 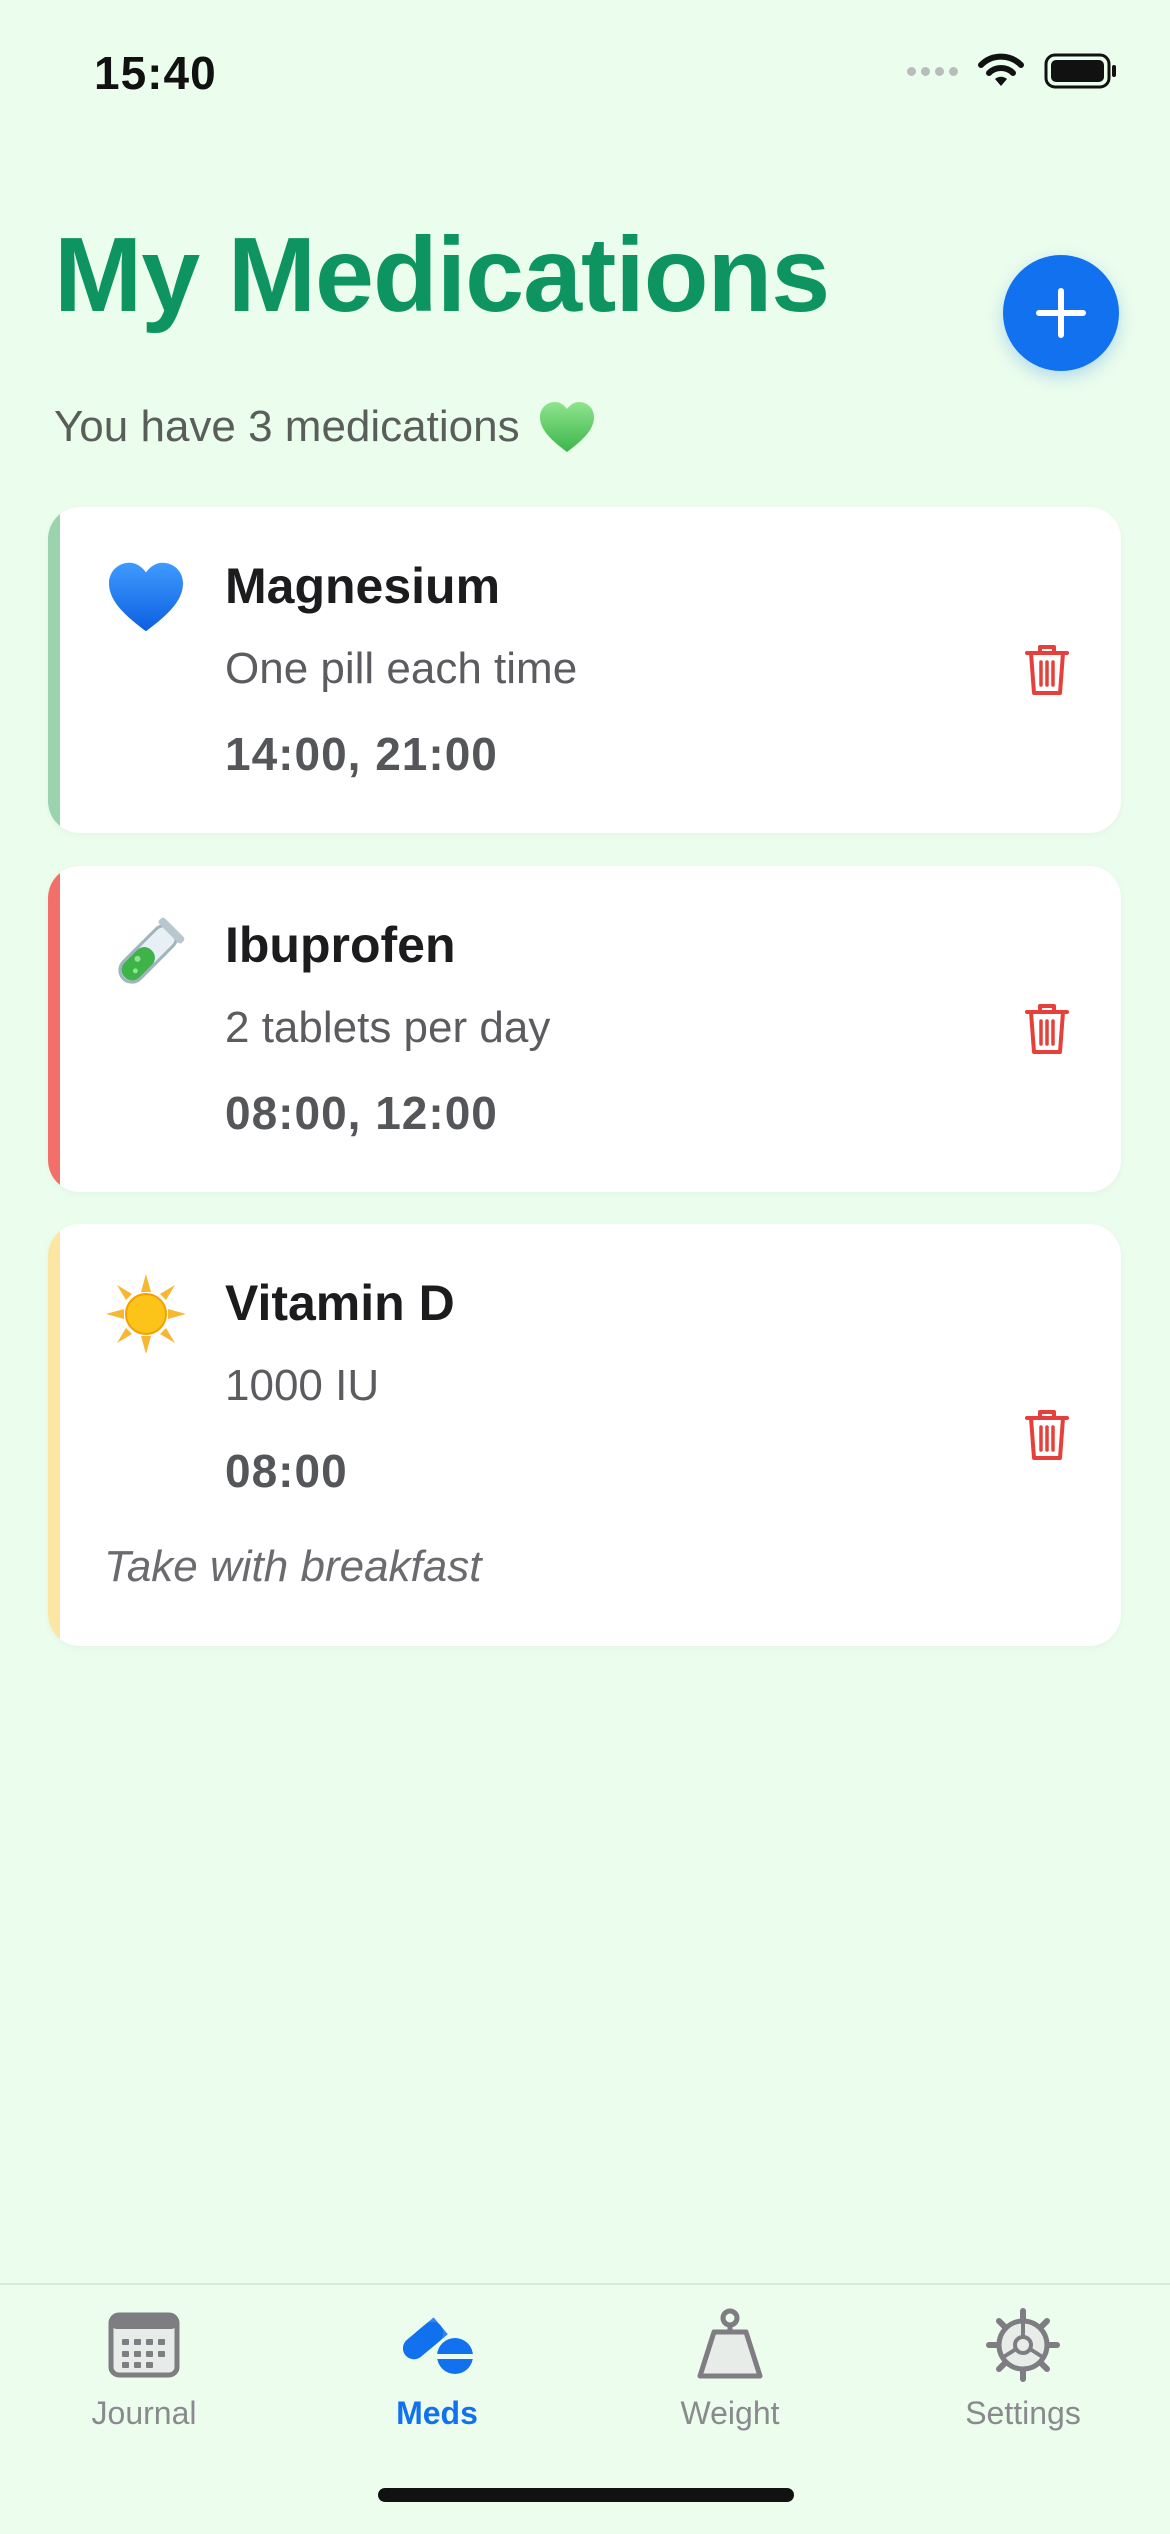 What do you see at coordinates (566, 427) in the screenshot?
I see `green-heart-icon` at bounding box center [566, 427].